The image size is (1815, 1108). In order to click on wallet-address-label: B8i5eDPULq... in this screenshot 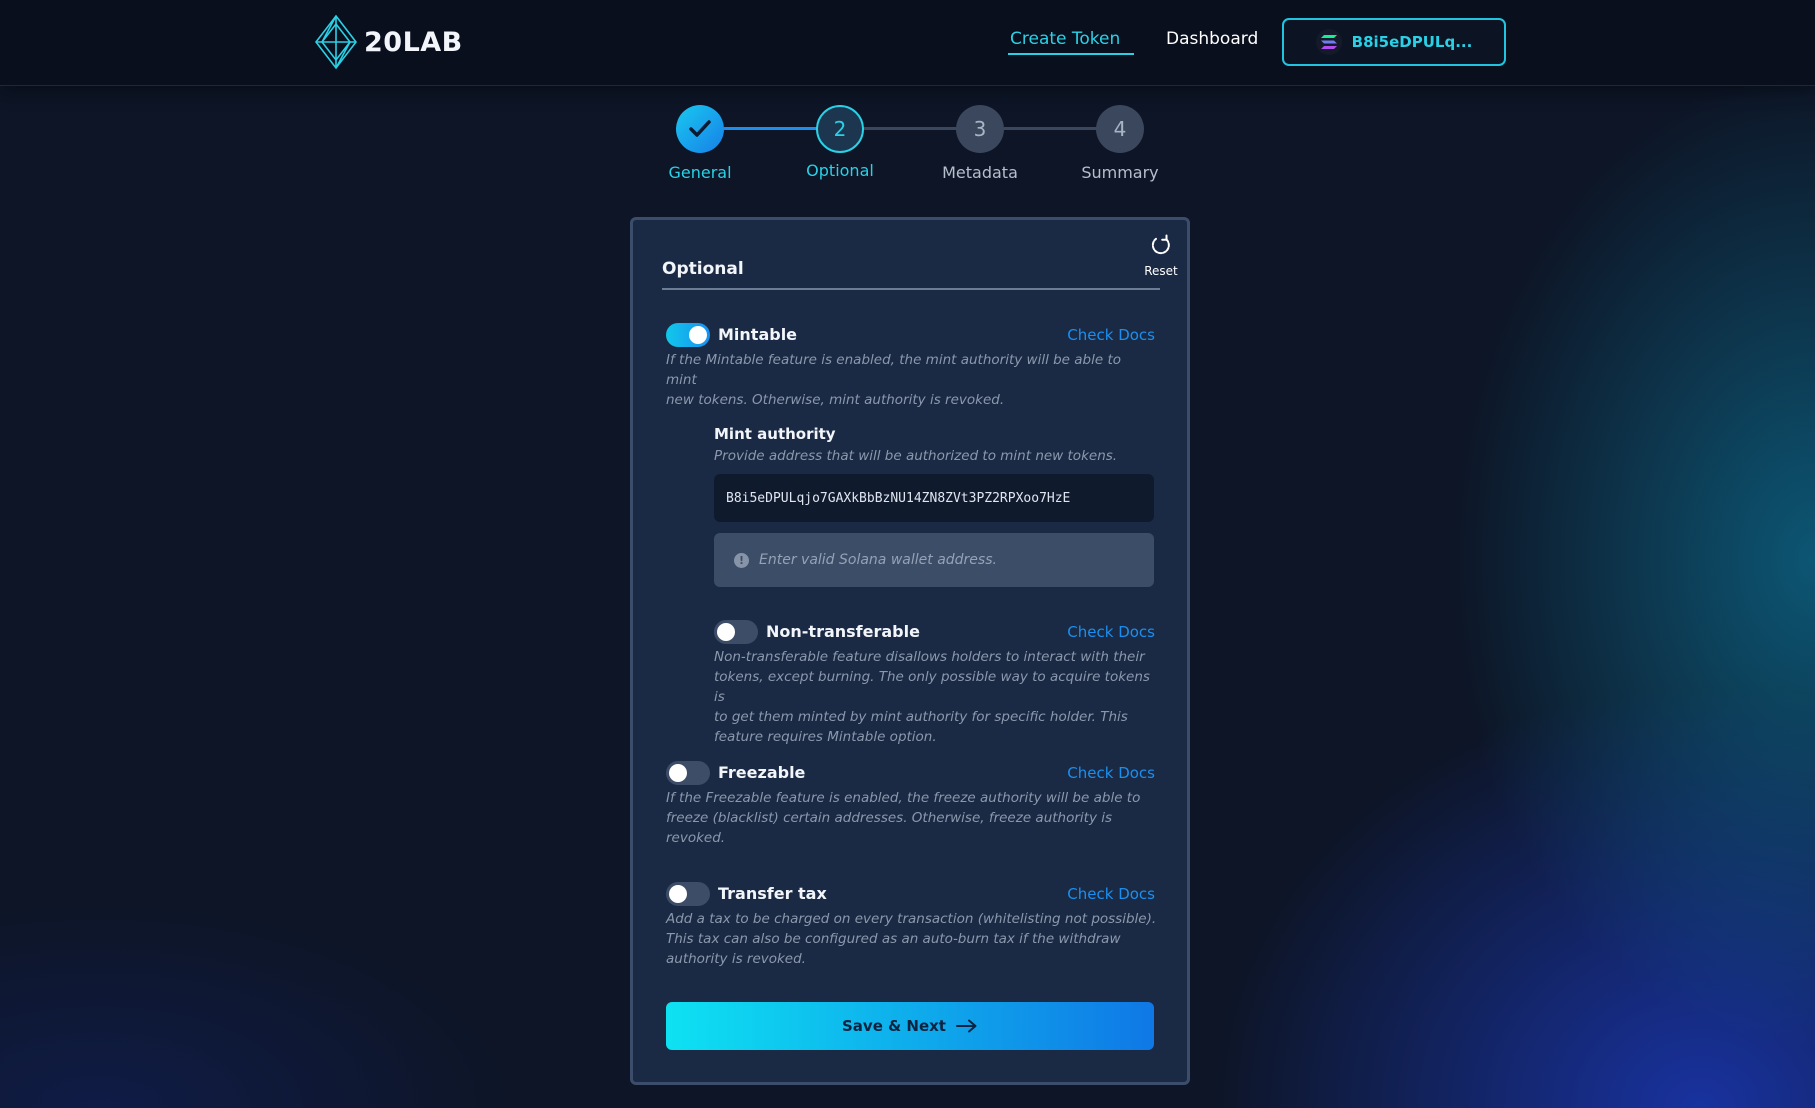, I will do `click(1412, 42)`.